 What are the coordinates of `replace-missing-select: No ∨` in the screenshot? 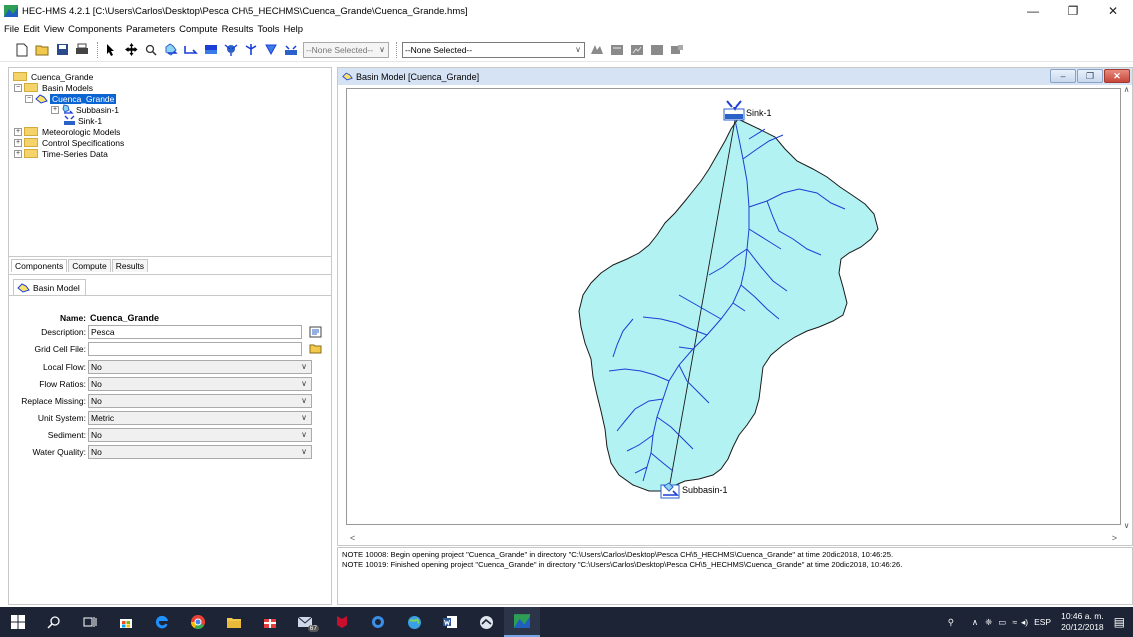 It's located at (200, 400).